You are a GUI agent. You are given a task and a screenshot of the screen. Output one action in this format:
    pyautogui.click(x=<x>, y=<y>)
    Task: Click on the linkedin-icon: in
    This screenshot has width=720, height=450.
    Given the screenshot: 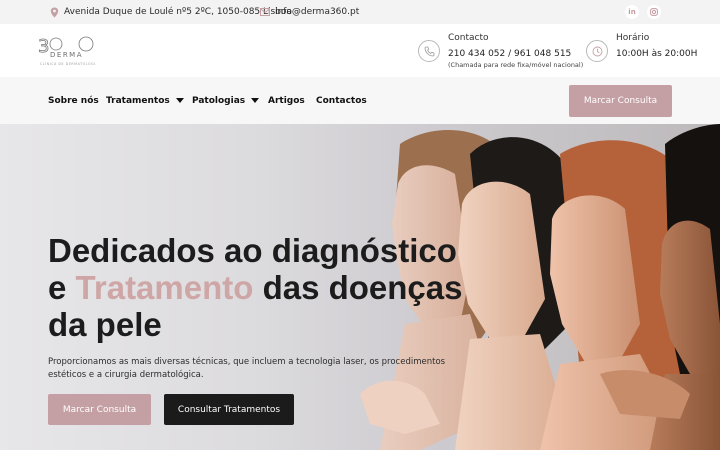 What is the action you would take?
    pyautogui.click(x=632, y=12)
    